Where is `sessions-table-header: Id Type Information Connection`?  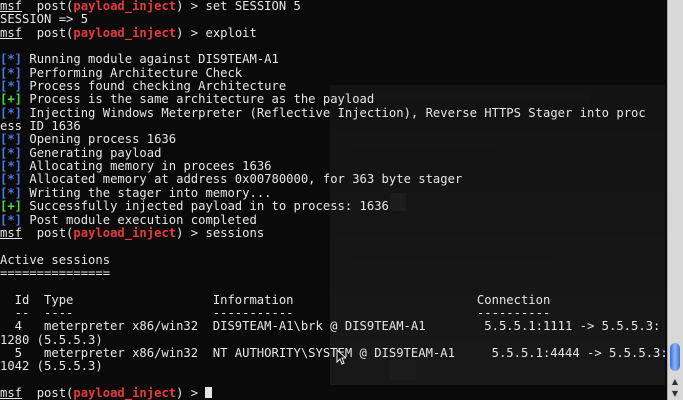 sessions-table-header: Id Type Information Connection is located at coordinates (334, 299).